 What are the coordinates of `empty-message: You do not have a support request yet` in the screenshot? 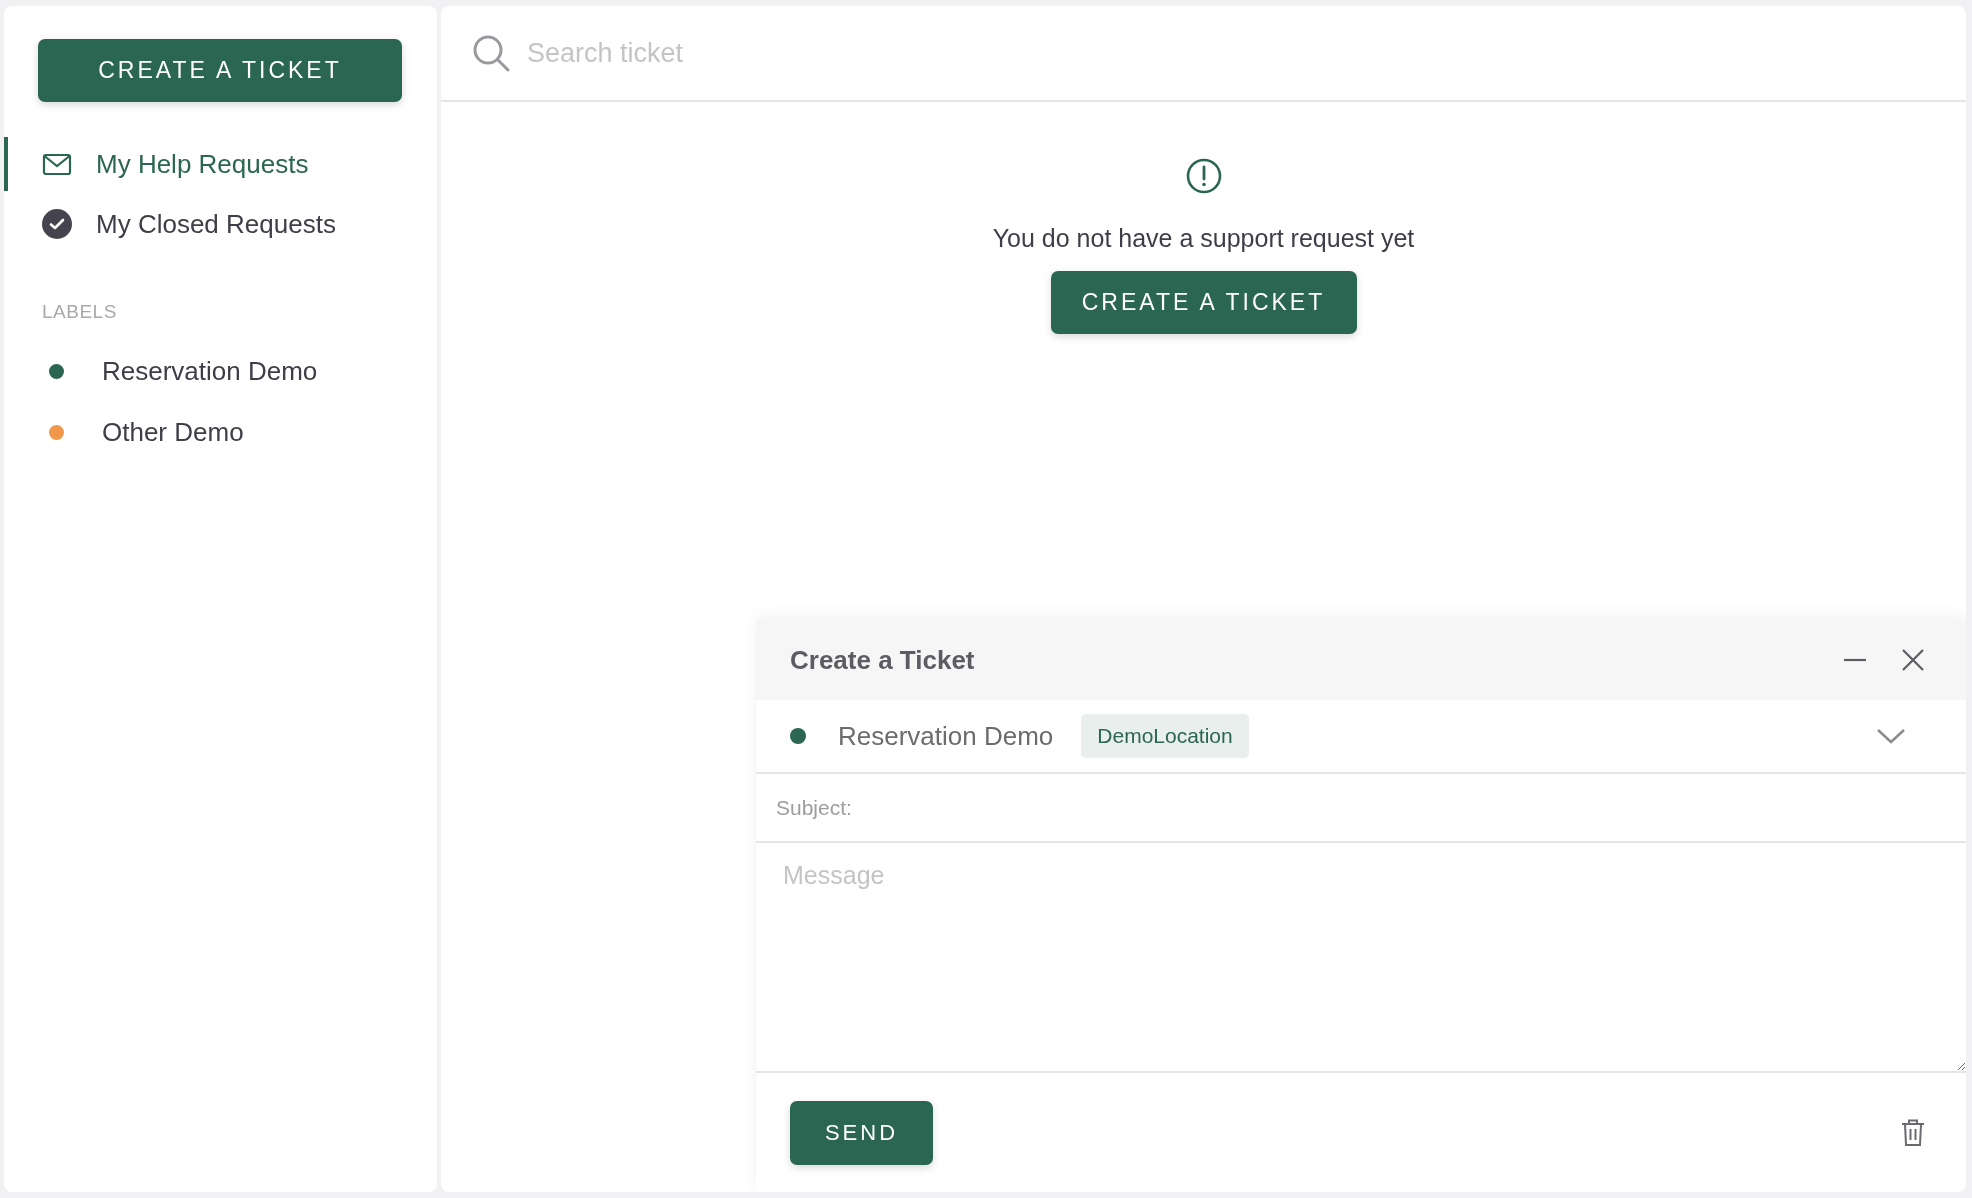 It's located at (1203, 238).